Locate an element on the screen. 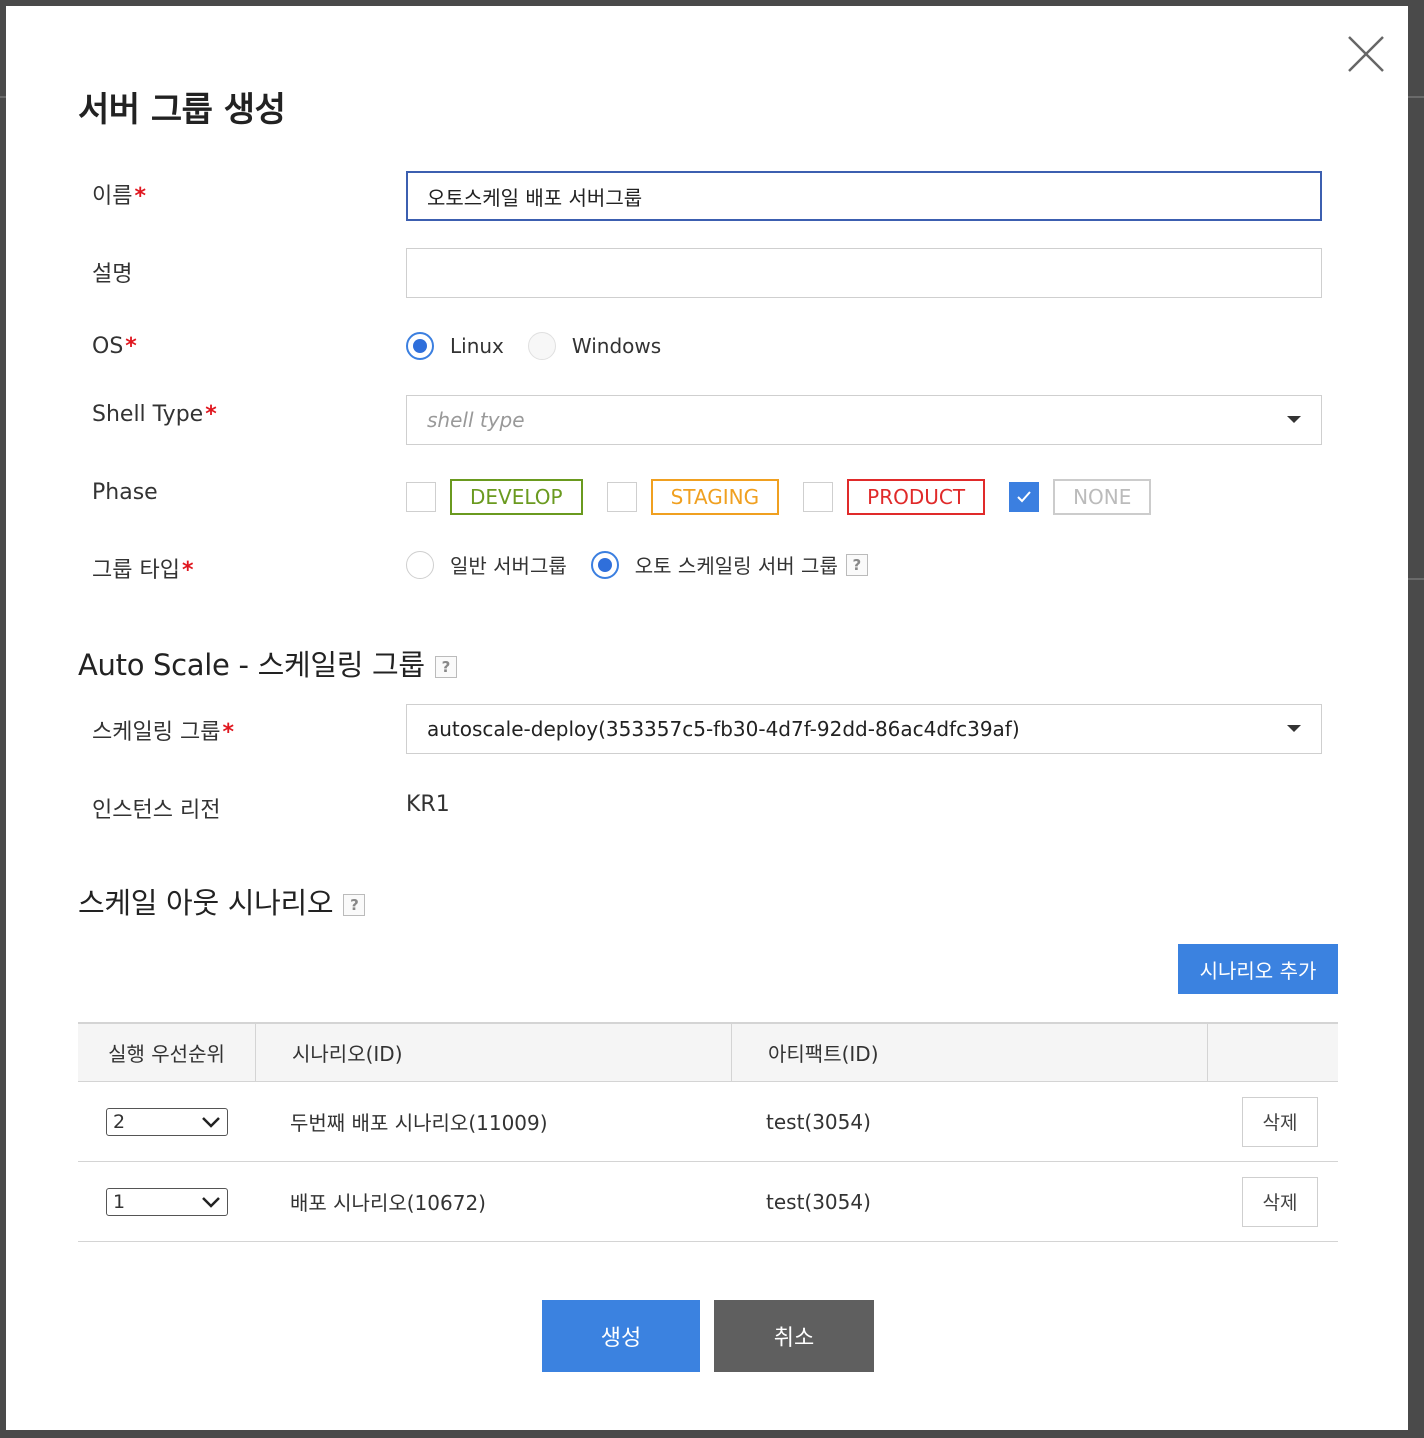  os-label-text: OS is located at coordinates (108, 346).